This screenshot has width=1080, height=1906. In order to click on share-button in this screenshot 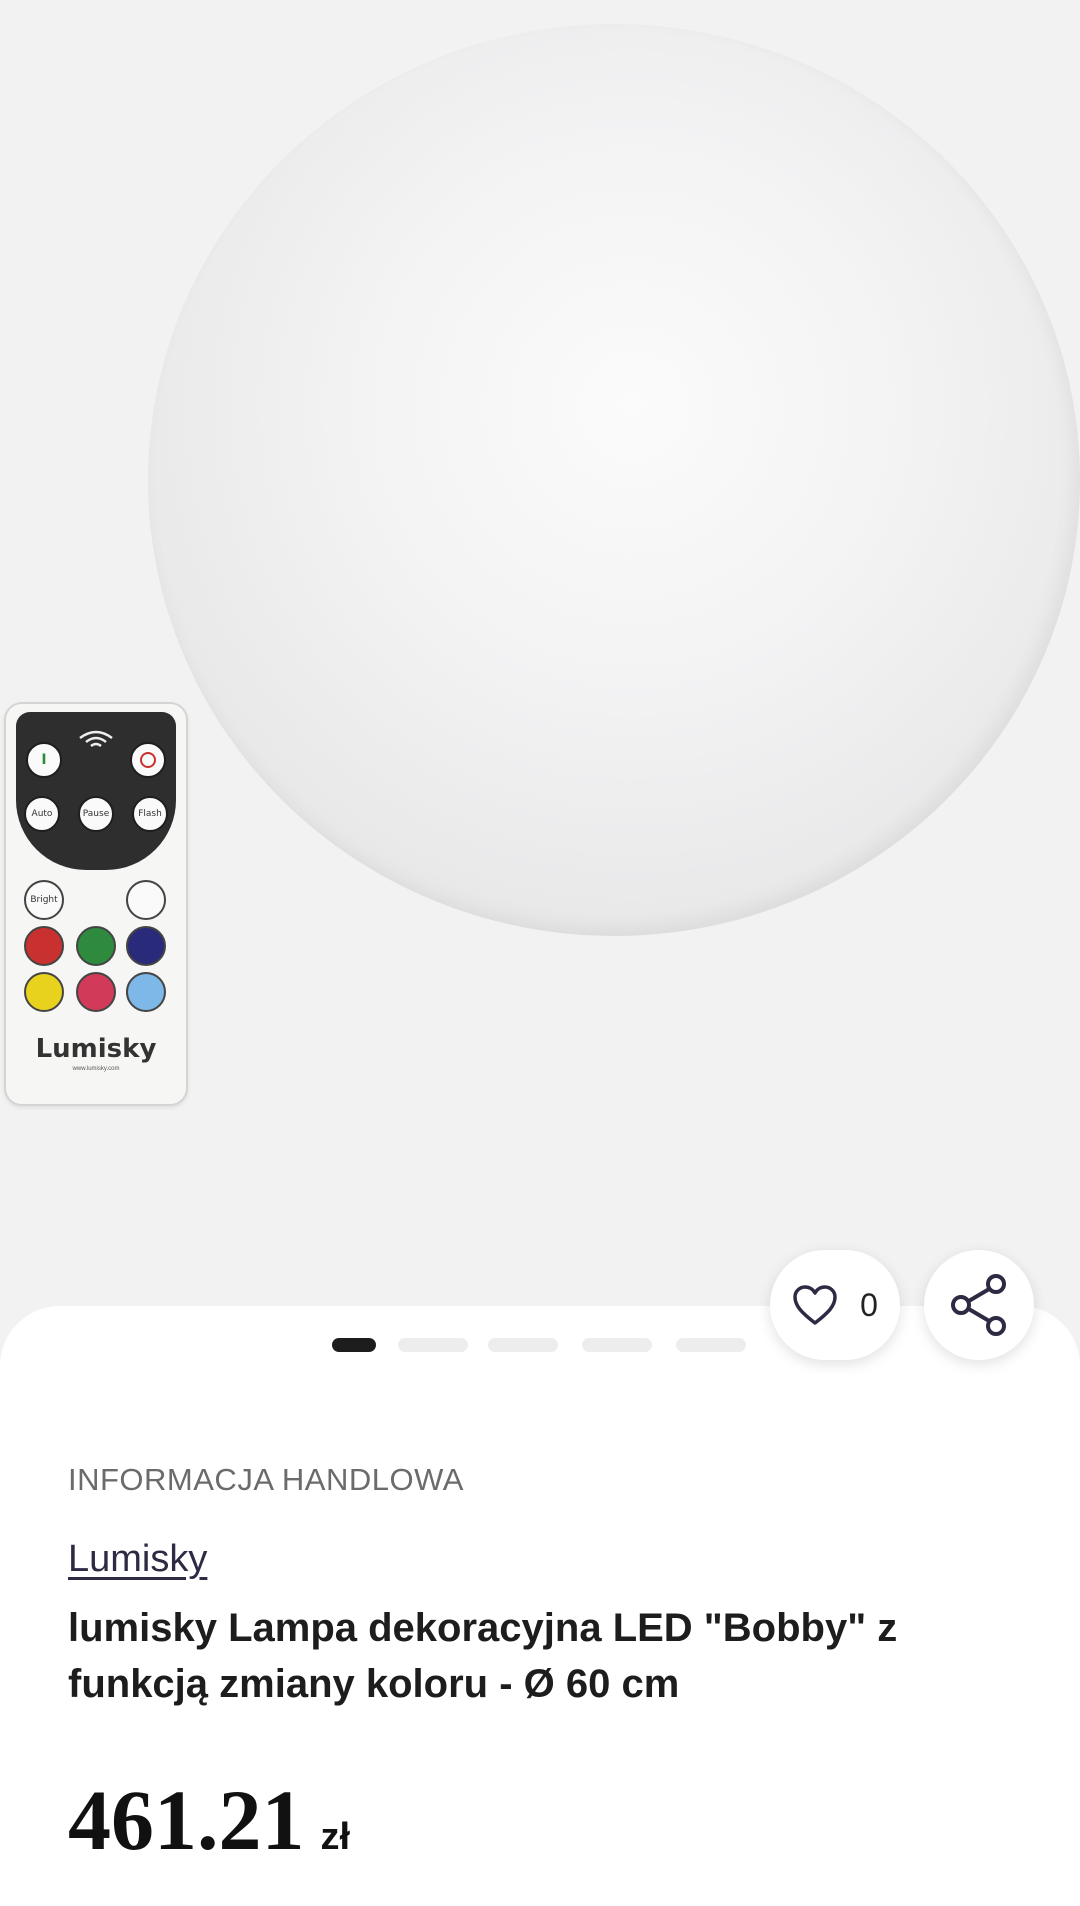, I will do `click(979, 1305)`.